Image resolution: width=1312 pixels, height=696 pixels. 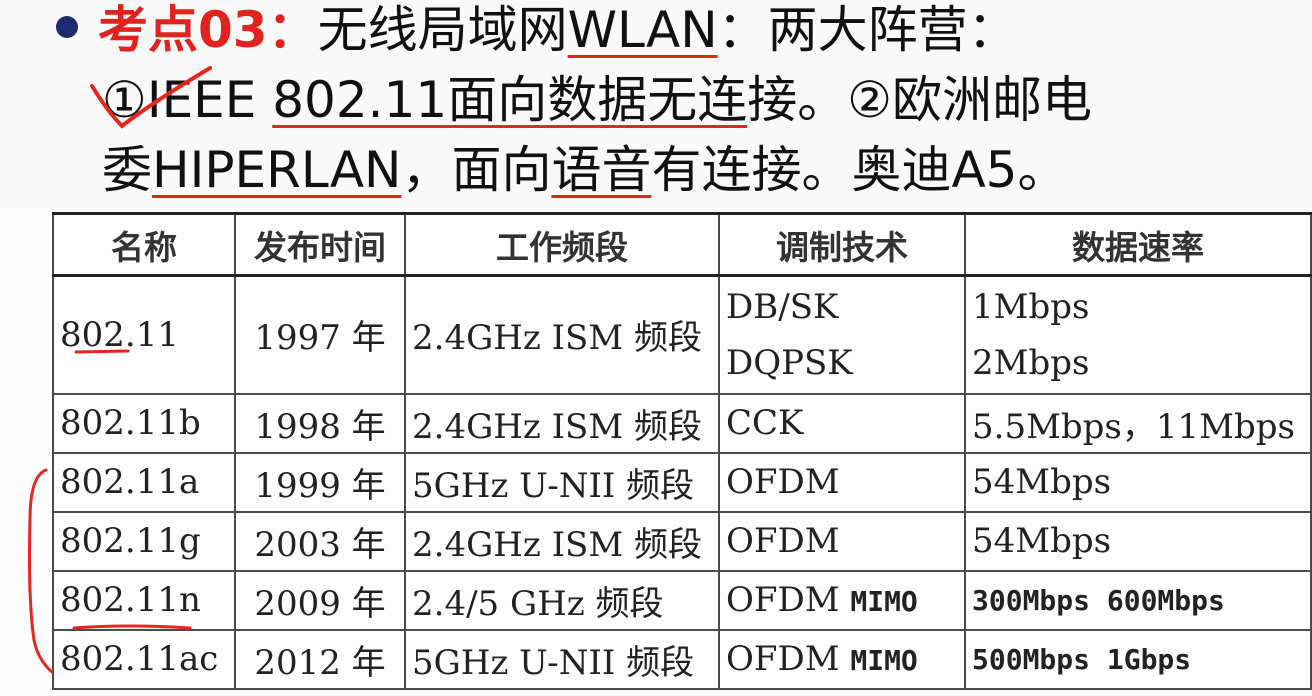 I want to click on rate-line: 1Mbps, so click(x=1031, y=306).